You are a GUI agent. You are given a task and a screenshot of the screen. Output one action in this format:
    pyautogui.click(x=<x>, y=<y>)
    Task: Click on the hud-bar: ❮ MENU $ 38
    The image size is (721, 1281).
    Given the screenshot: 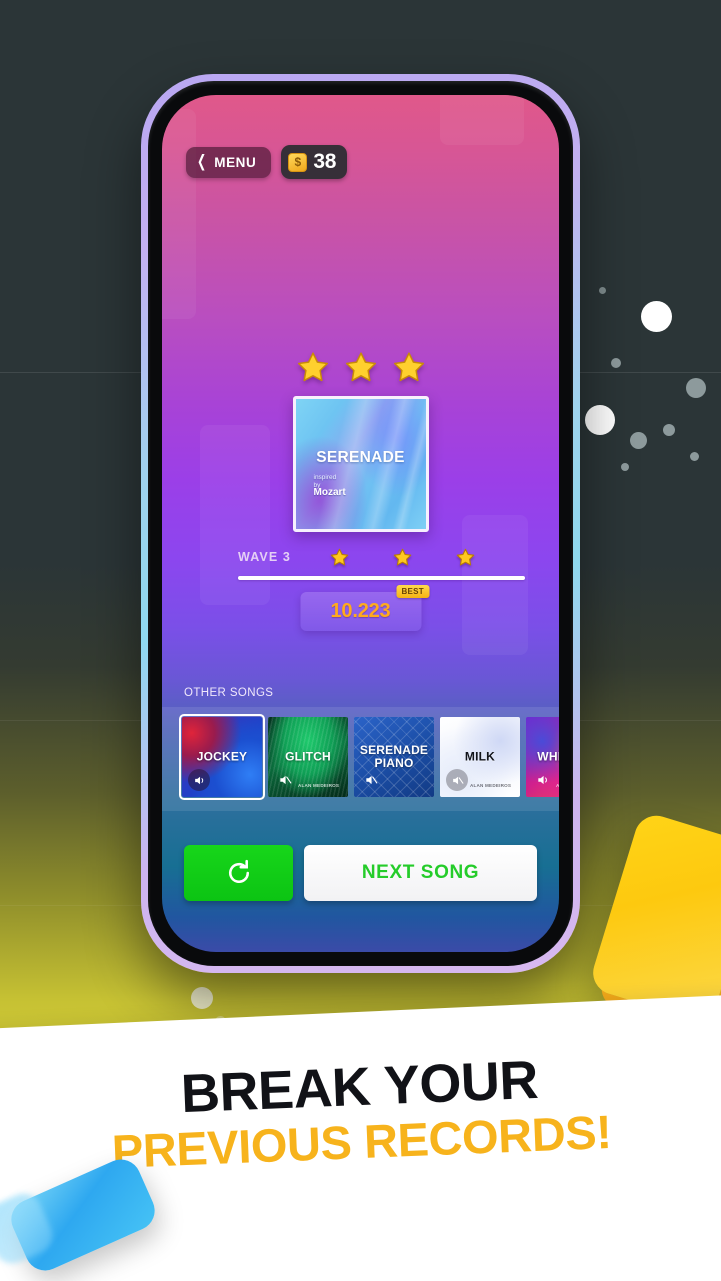 What is the action you would take?
    pyautogui.click(x=267, y=162)
    